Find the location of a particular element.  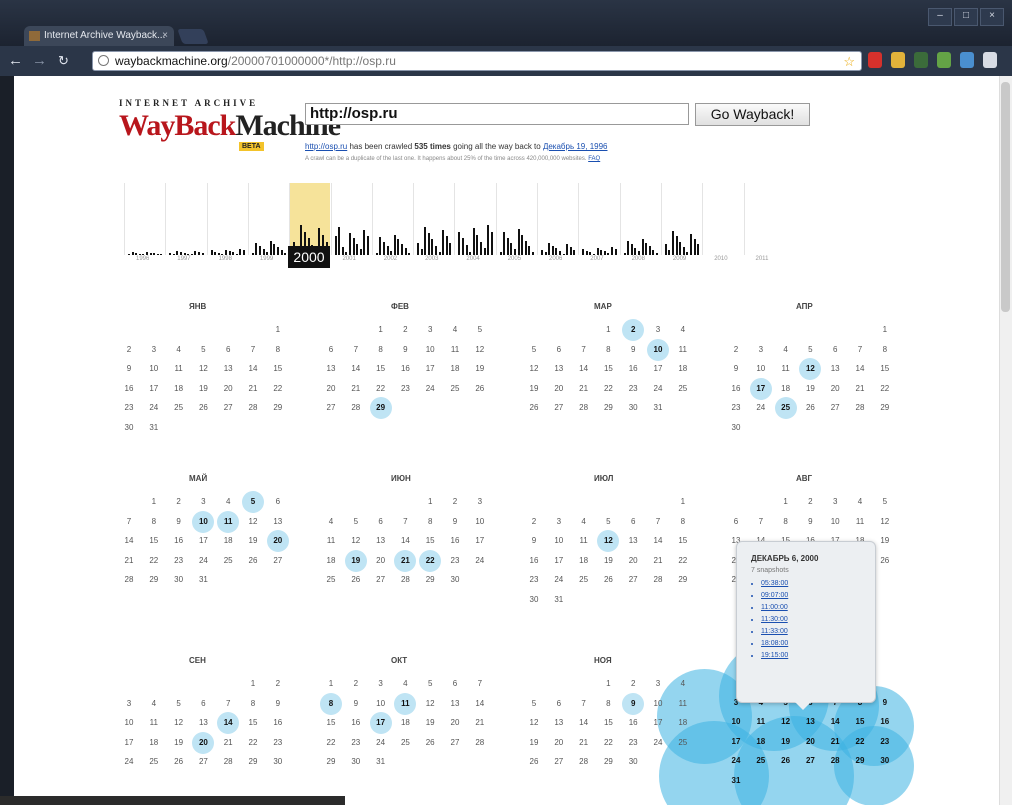

histogram-year-label: 2010 is located at coordinates (720, 259).